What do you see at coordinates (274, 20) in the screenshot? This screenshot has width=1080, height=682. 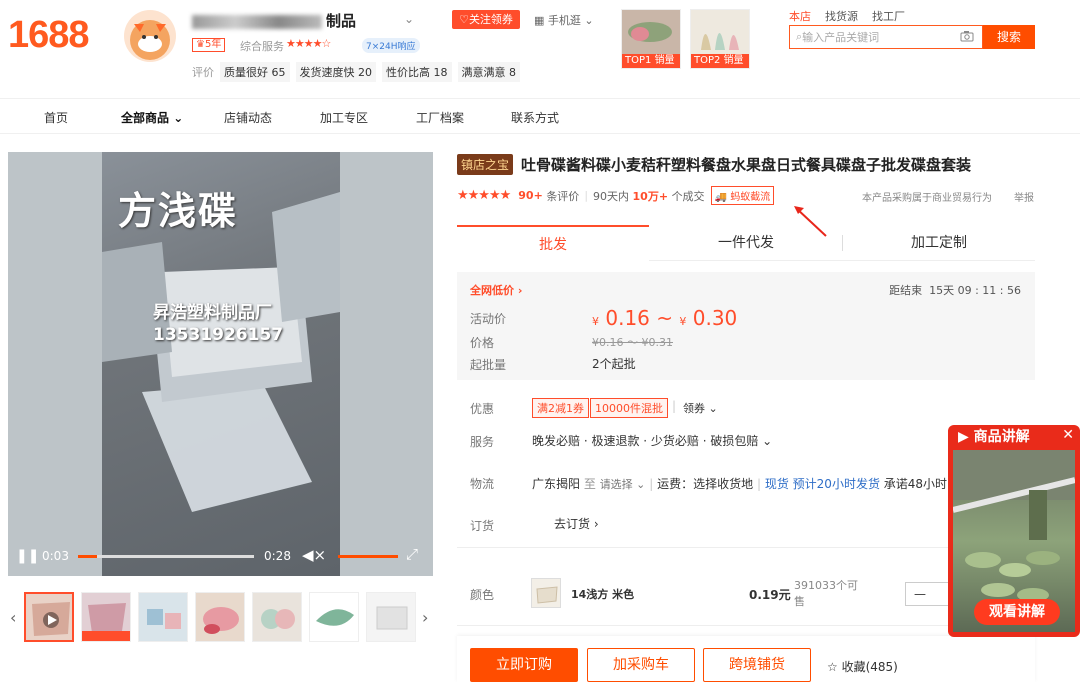 I see `shop-name: 制品` at bounding box center [274, 20].